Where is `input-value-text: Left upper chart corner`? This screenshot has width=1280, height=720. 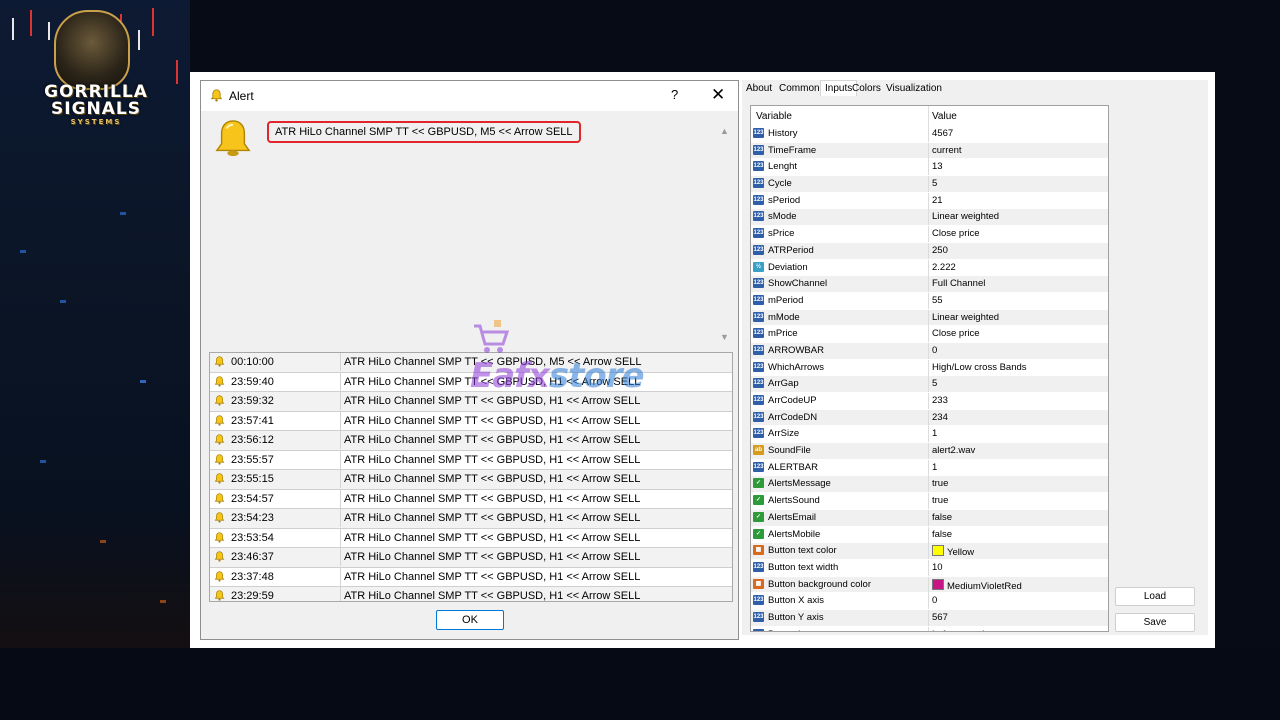
input-value-text: Left upper chart corner is located at coordinates (980, 630).